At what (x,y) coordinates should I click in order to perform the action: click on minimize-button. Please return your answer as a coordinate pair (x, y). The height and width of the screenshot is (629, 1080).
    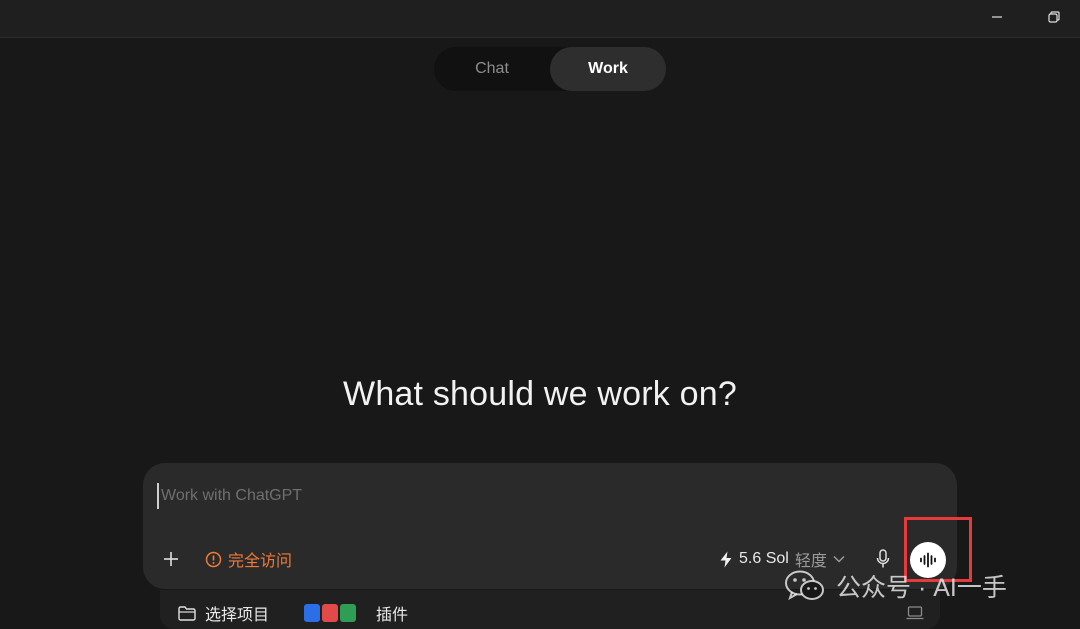
    Looking at the image, I should click on (997, 17).